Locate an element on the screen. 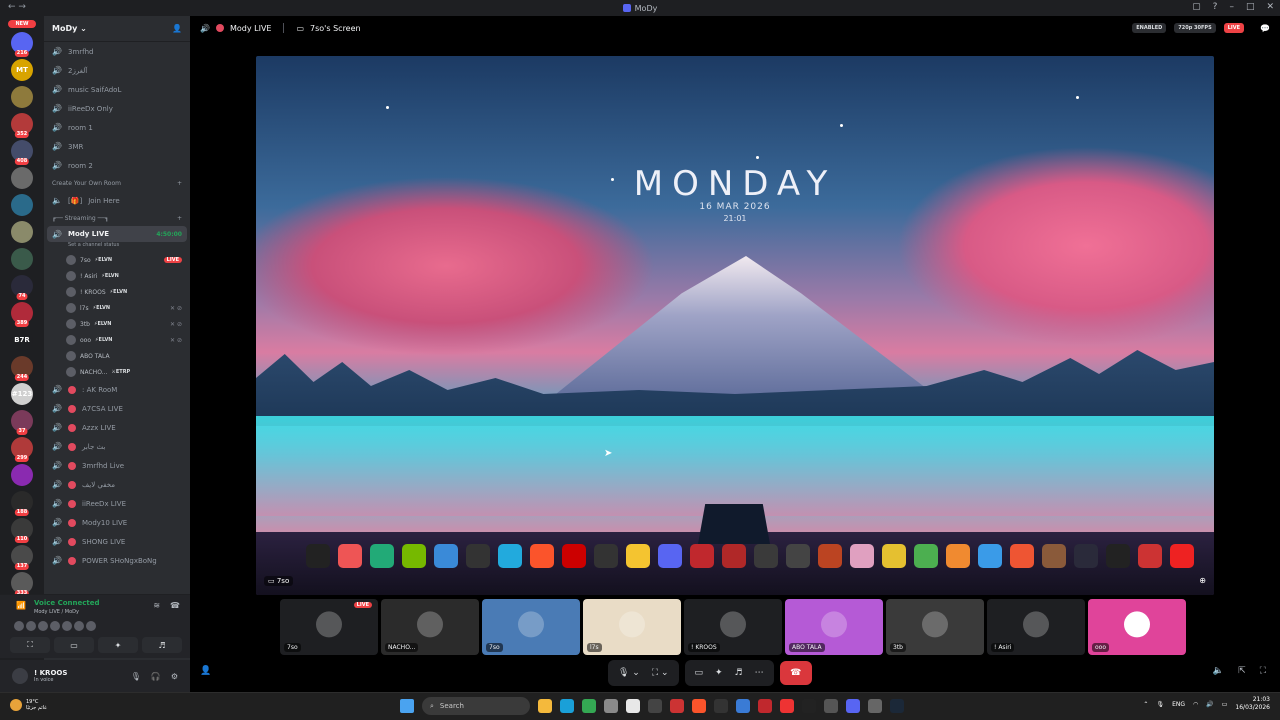 This screenshot has height=720, width=1280. screen-share-button: ▭ is located at coordinates (74, 645).